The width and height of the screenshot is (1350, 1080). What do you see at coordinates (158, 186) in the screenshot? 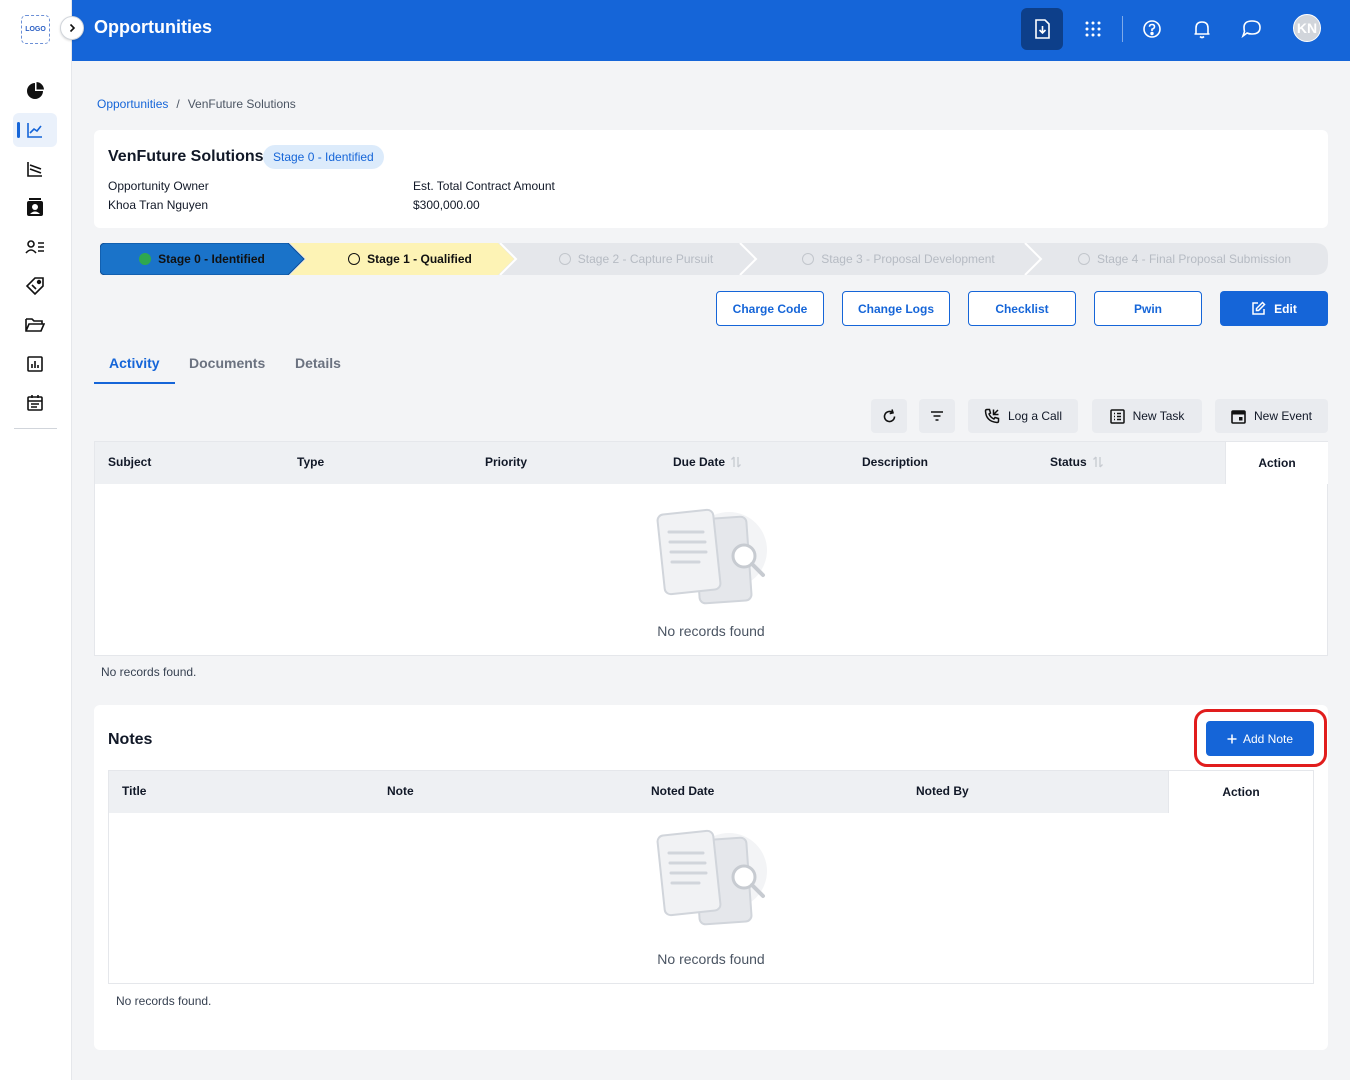
I see `owner-label: Opportunity Owner` at bounding box center [158, 186].